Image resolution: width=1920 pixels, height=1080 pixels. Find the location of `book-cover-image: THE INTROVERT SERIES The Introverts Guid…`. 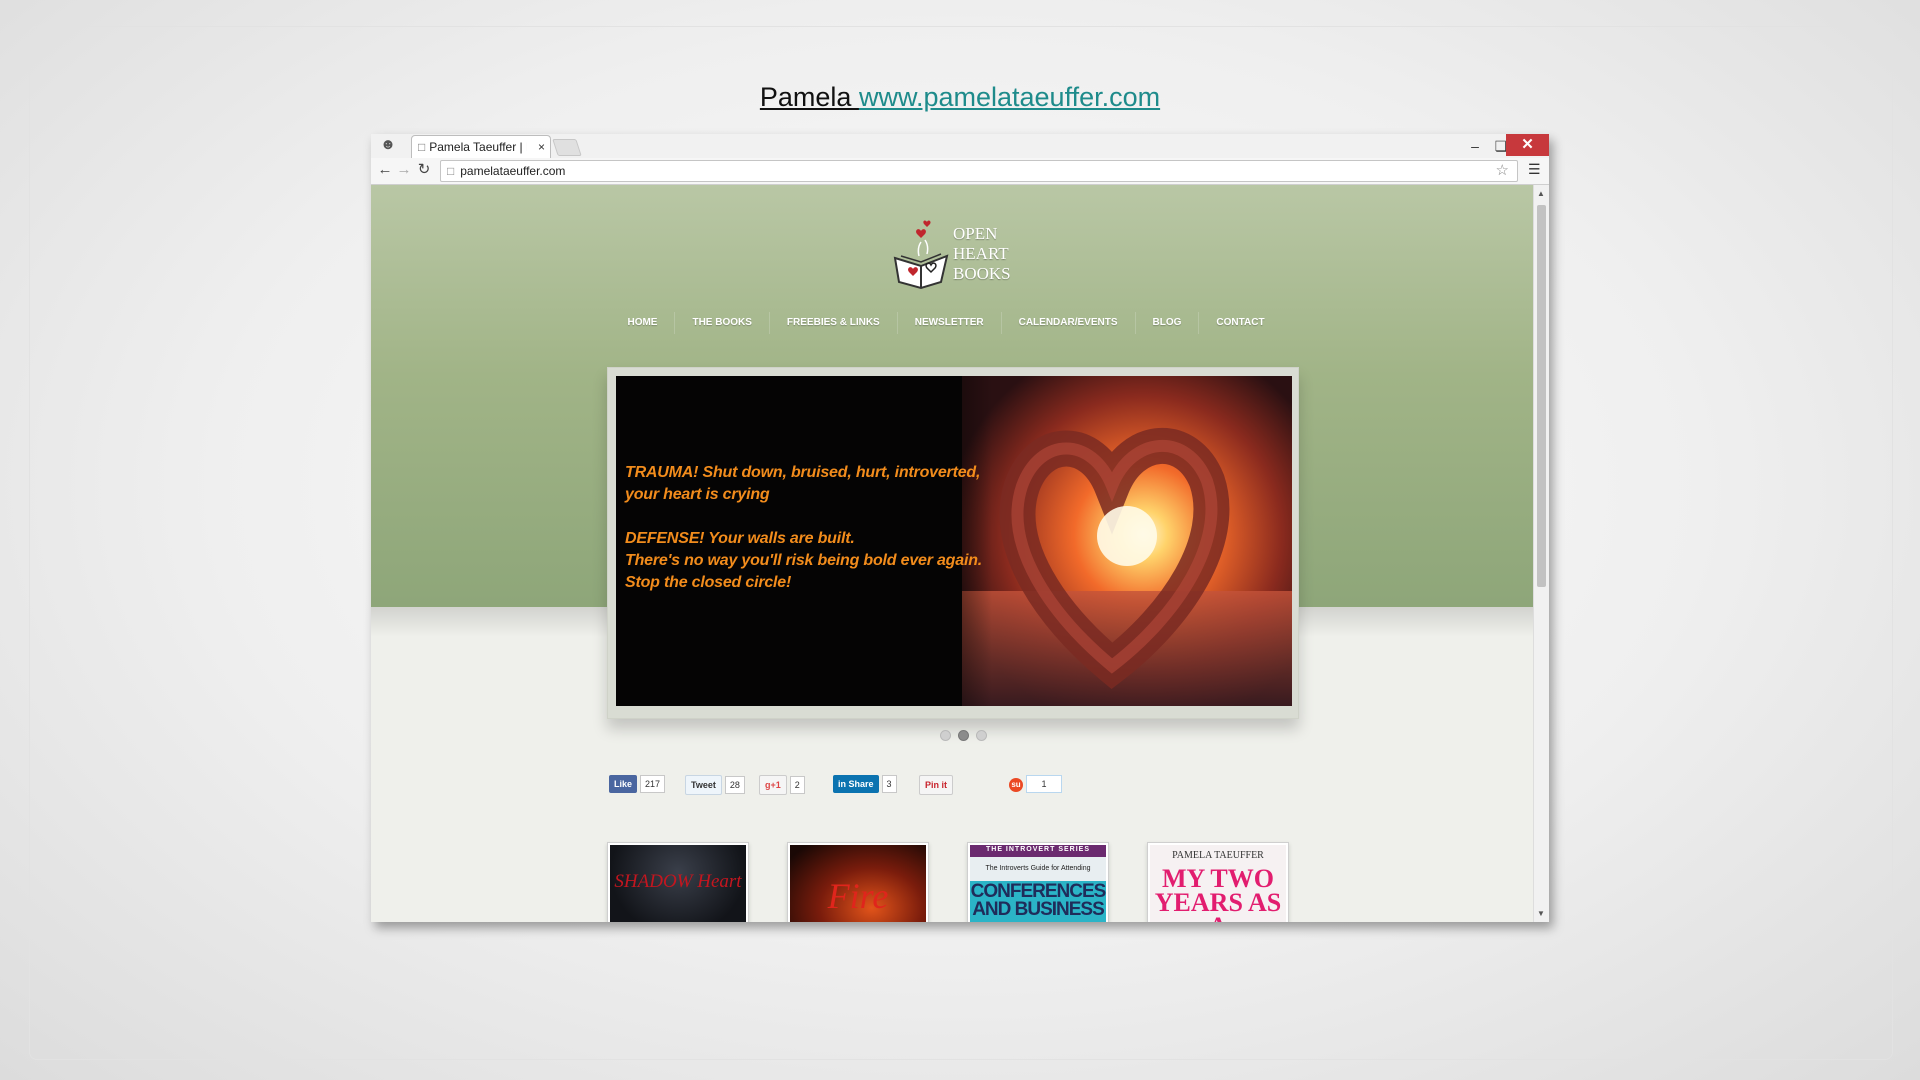

book-cover-image: THE INTROVERT SERIES The Introverts Guid… is located at coordinates (1038, 883).